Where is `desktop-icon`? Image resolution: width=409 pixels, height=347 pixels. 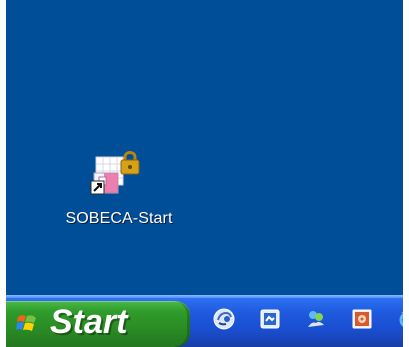
desktop-icon is located at coordinates (270, 319).